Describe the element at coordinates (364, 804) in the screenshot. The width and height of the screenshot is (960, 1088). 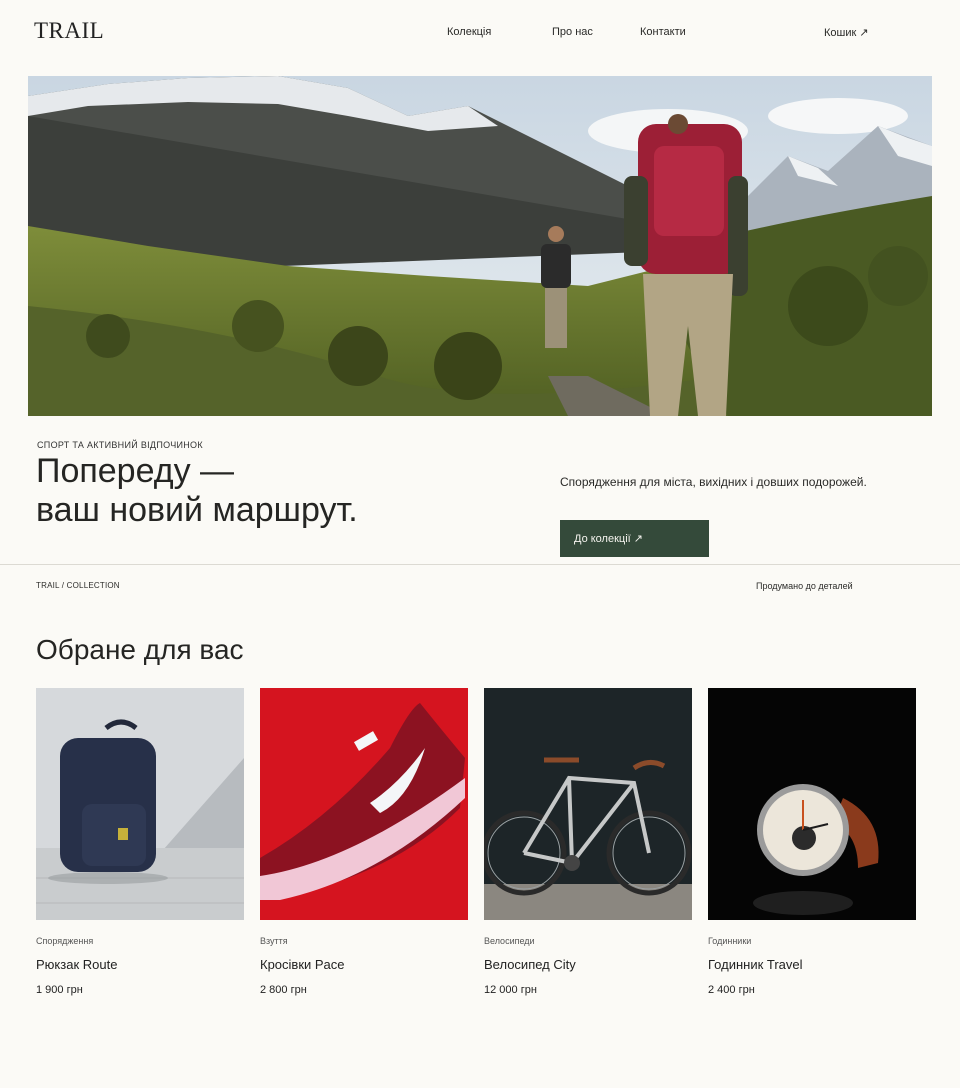
I see `product-image-sneakers` at that location.